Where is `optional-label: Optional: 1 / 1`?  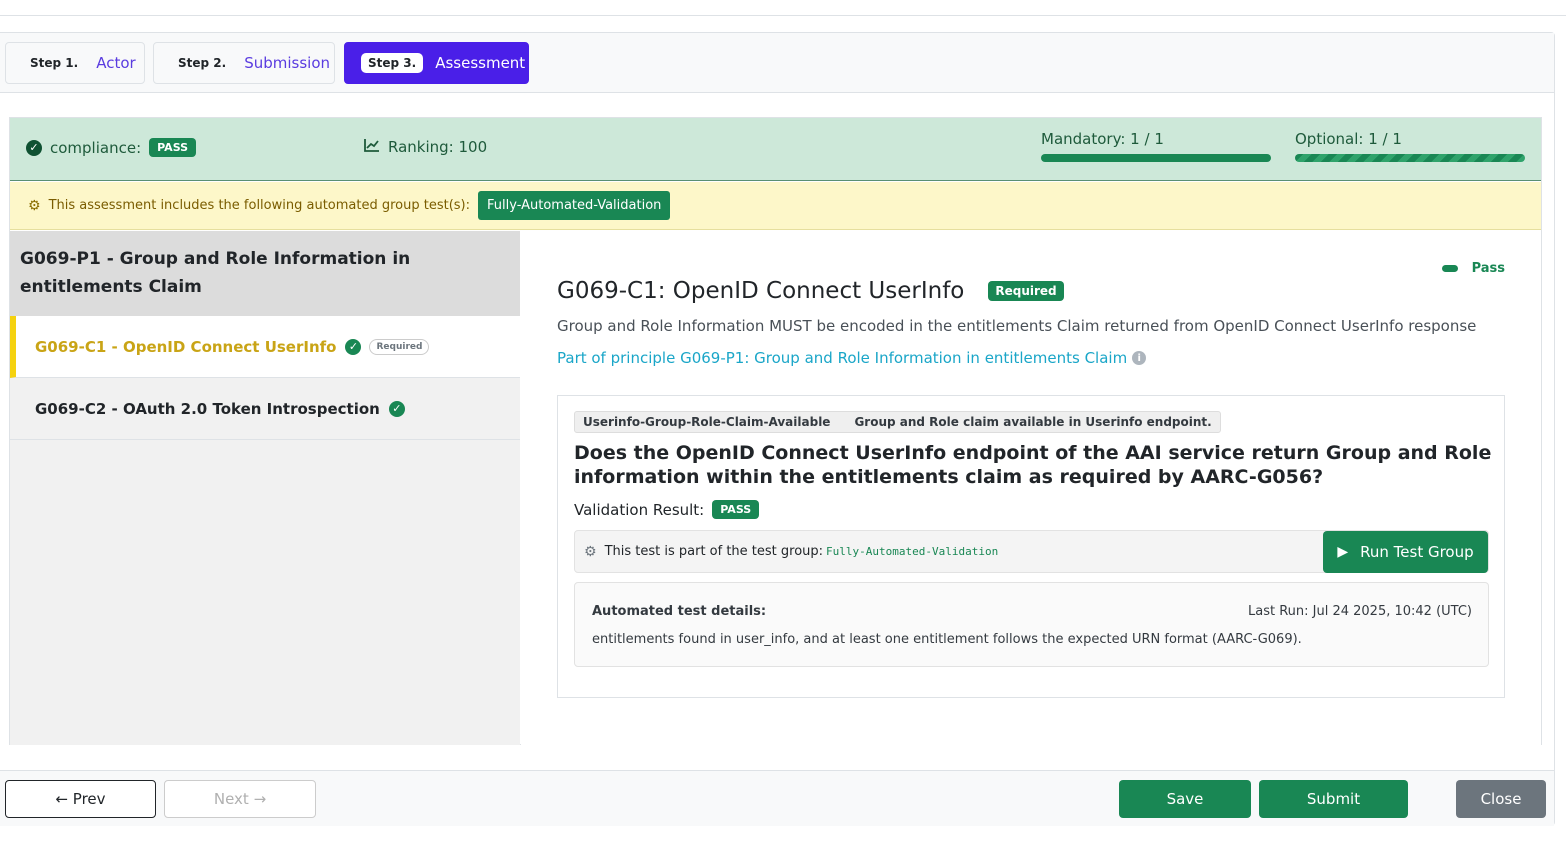 optional-label: Optional: 1 / 1 is located at coordinates (1348, 139).